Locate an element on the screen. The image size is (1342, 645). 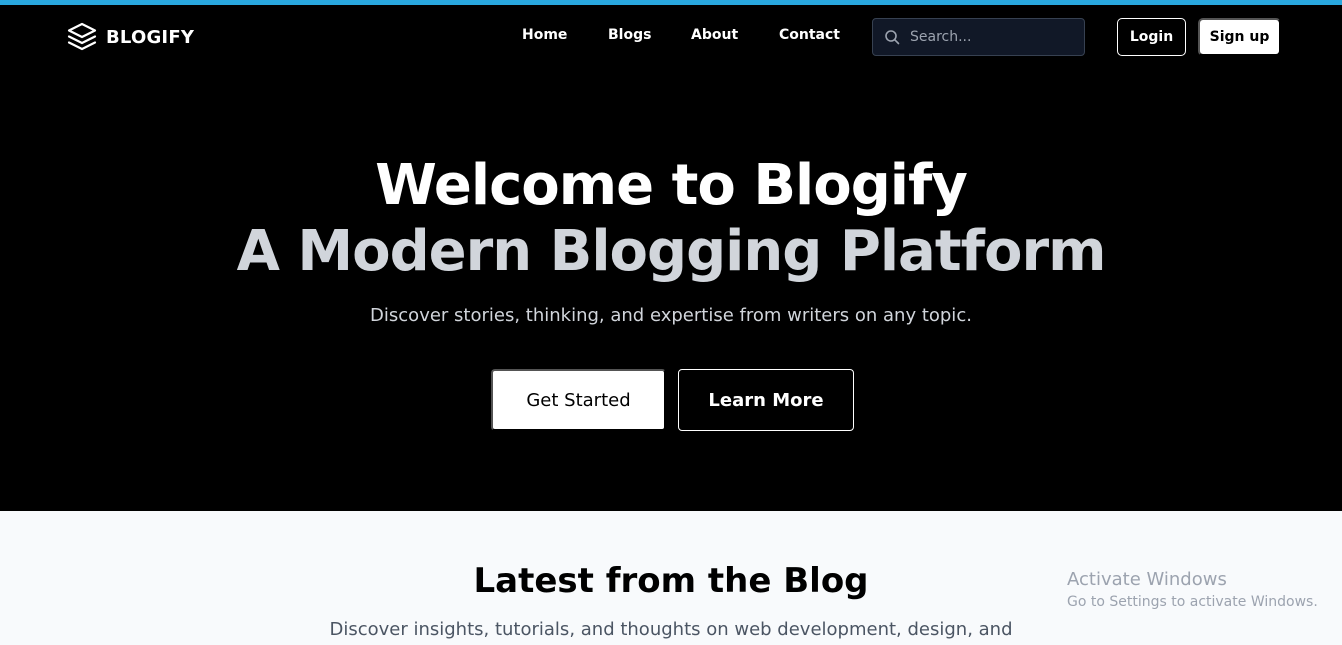
nav-link-blogs: Blogs is located at coordinates (629, 35).